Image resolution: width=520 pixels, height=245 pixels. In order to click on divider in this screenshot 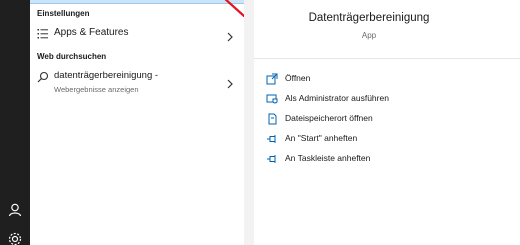, I will do `click(387, 58)`.